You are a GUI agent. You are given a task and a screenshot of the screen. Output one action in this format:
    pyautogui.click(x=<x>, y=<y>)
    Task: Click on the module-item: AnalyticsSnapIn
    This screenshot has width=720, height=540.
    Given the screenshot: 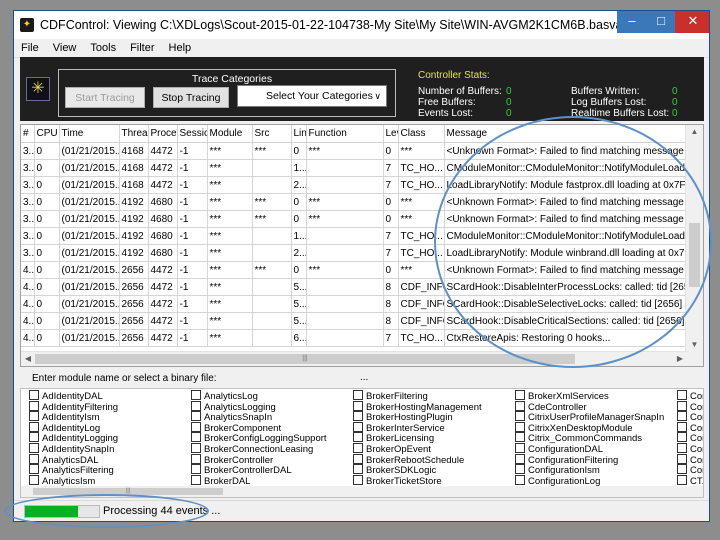 What is the action you would take?
    pyautogui.click(x=259, y=417)
    